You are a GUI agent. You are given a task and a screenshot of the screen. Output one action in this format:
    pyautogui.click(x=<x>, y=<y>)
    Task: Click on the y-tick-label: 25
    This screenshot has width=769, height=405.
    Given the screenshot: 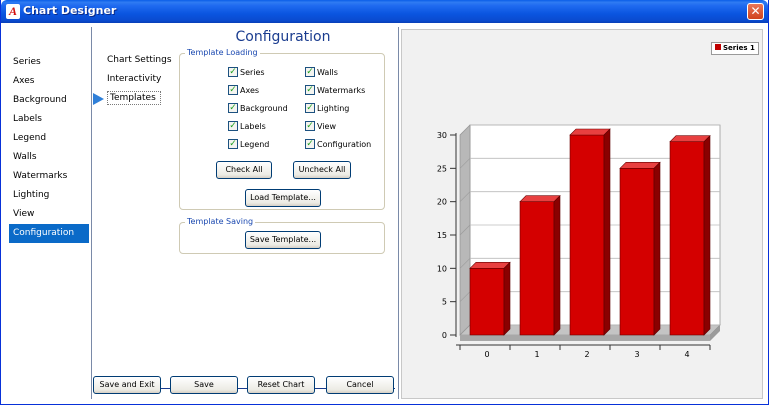 What is the action you would take?
    pyautogui.click(x=442, y=168)
    